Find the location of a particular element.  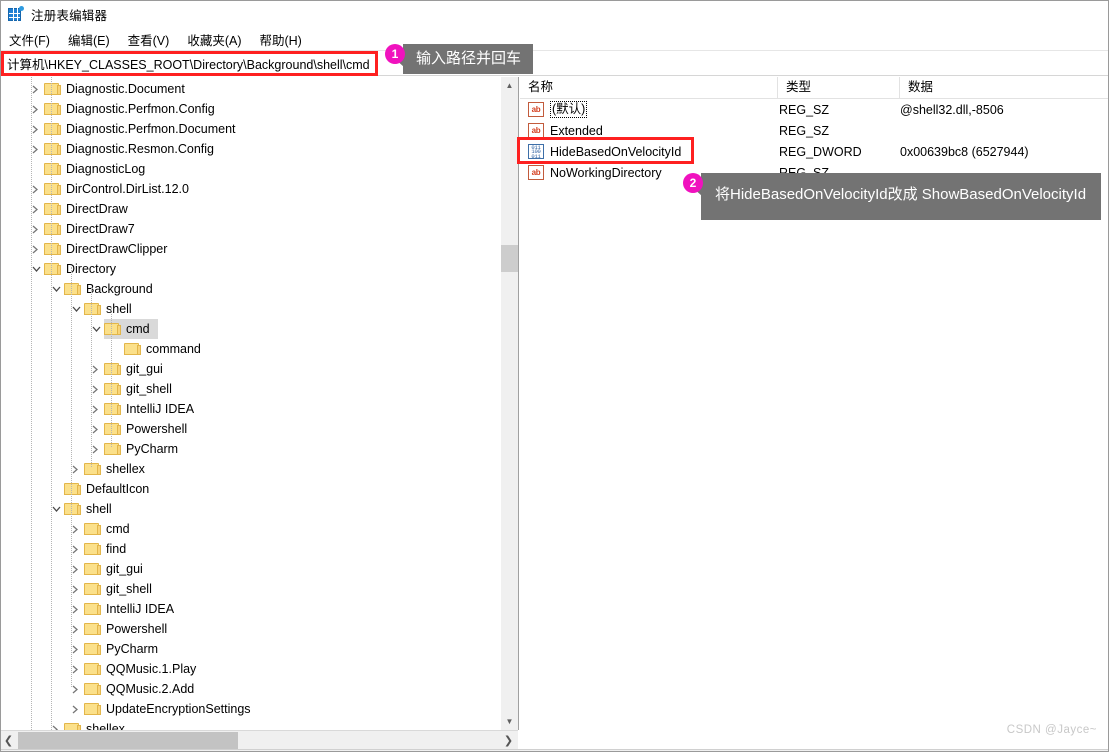

column-header-name: 名称 is located at coordinates (649, 87).